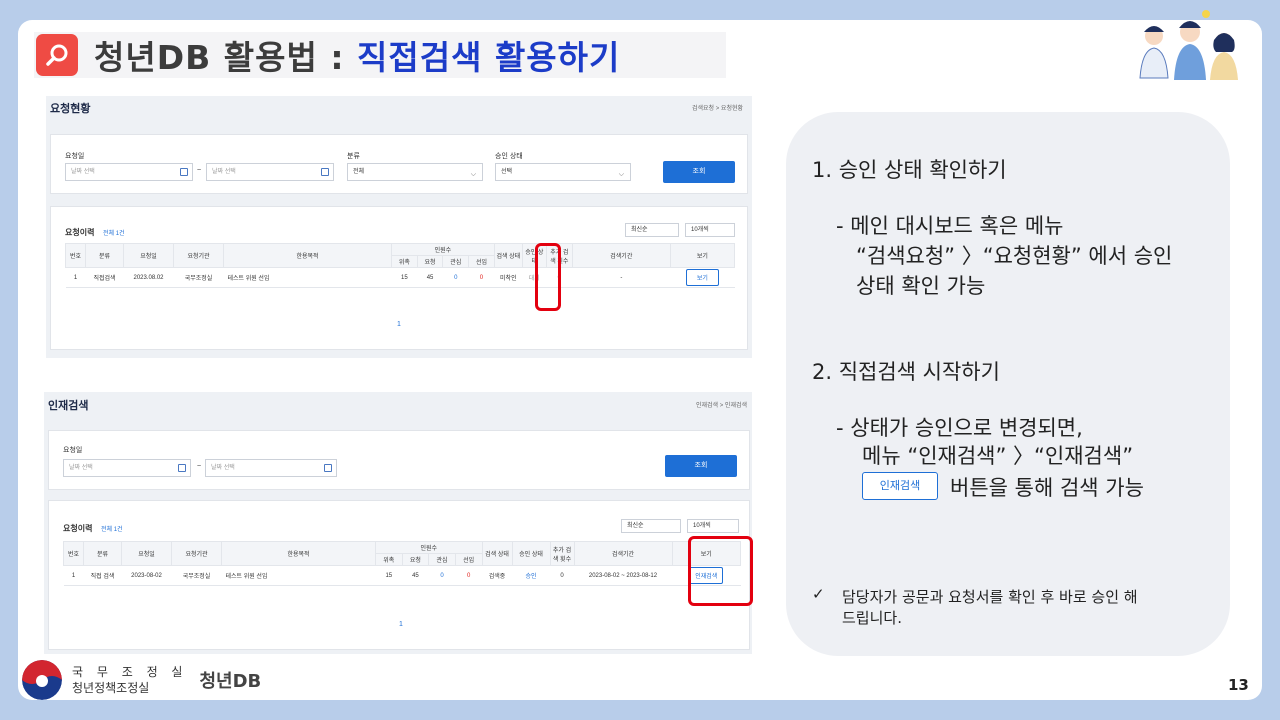 The width and height of the screenshot is (1280, 720). I want to click on filter-panel: 요청일 날짜 선택 ~ 날짜 선택 분류 전체 ⌵ 승인 상태 선택 ⌵ 조회, so click(399, 164).